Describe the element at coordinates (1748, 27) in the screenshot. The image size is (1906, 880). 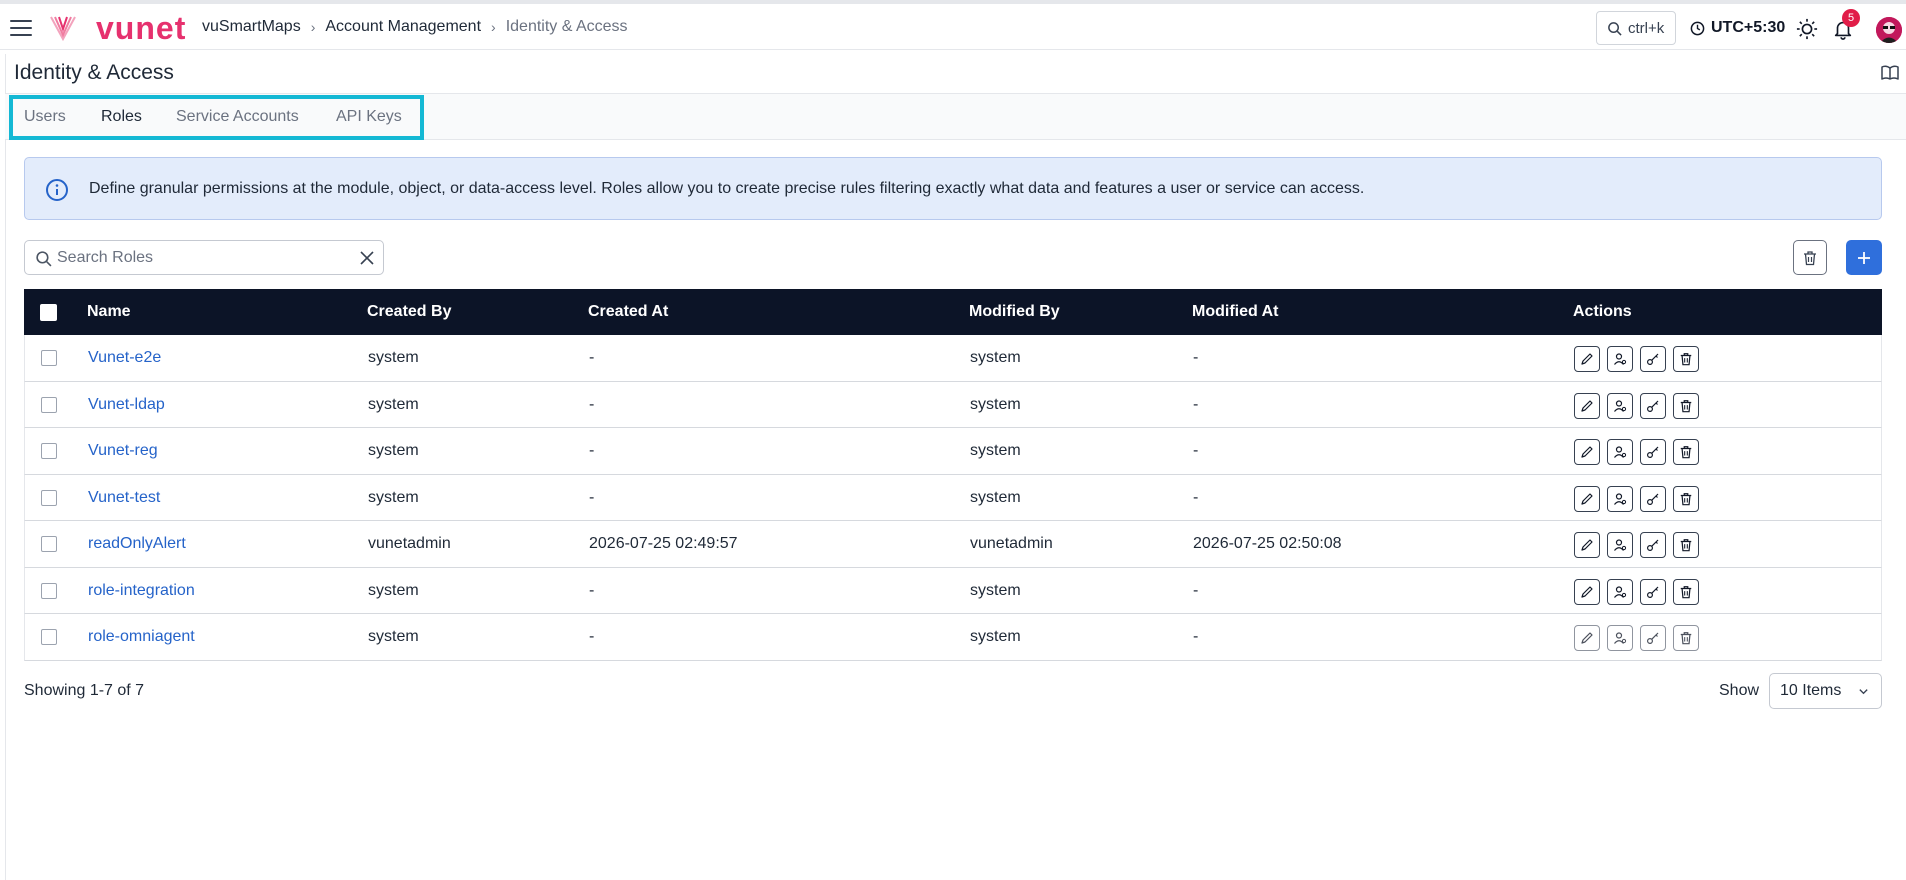
I see `timezone-label: UTC+5:30` at that location.